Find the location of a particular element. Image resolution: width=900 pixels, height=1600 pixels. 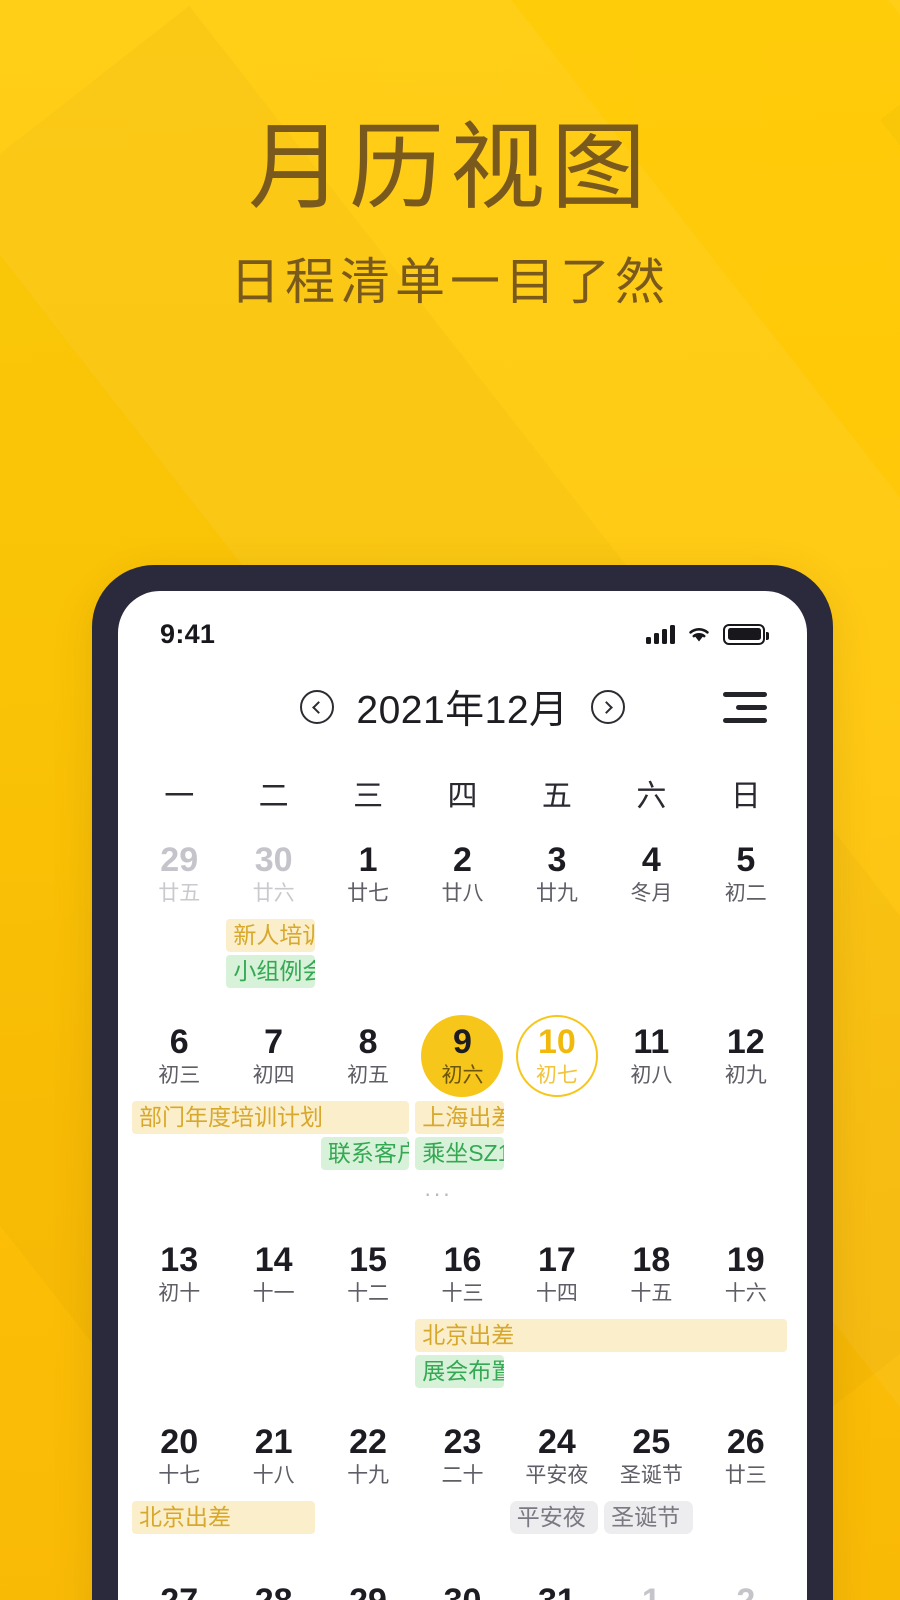

calendar-day-cell: 10 初七 is located at coordinates (557, 1047).